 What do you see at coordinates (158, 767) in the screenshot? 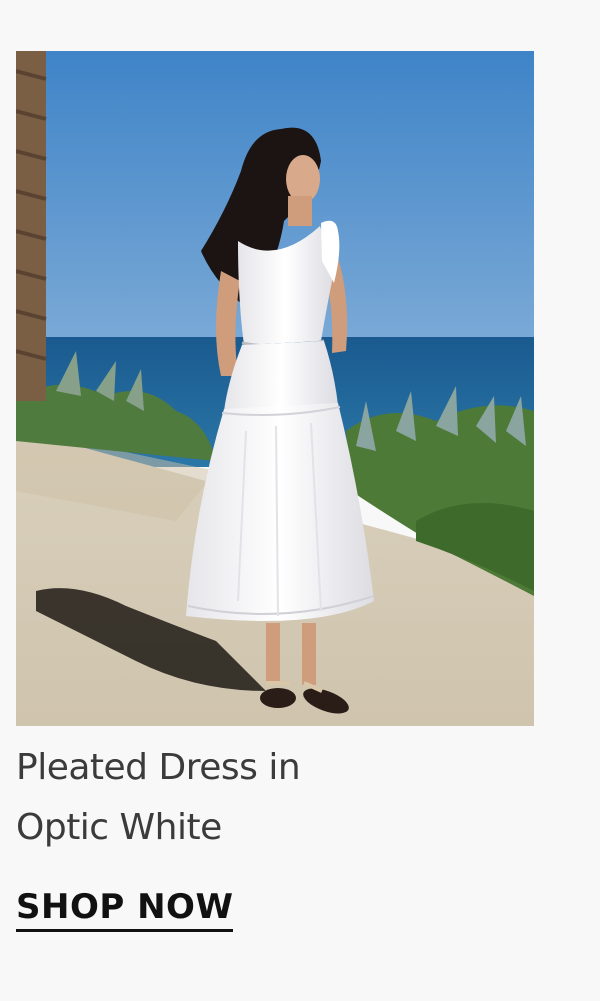
I see `product-title-line-1: Pleated Dress in` at bounding box center [158, 767].